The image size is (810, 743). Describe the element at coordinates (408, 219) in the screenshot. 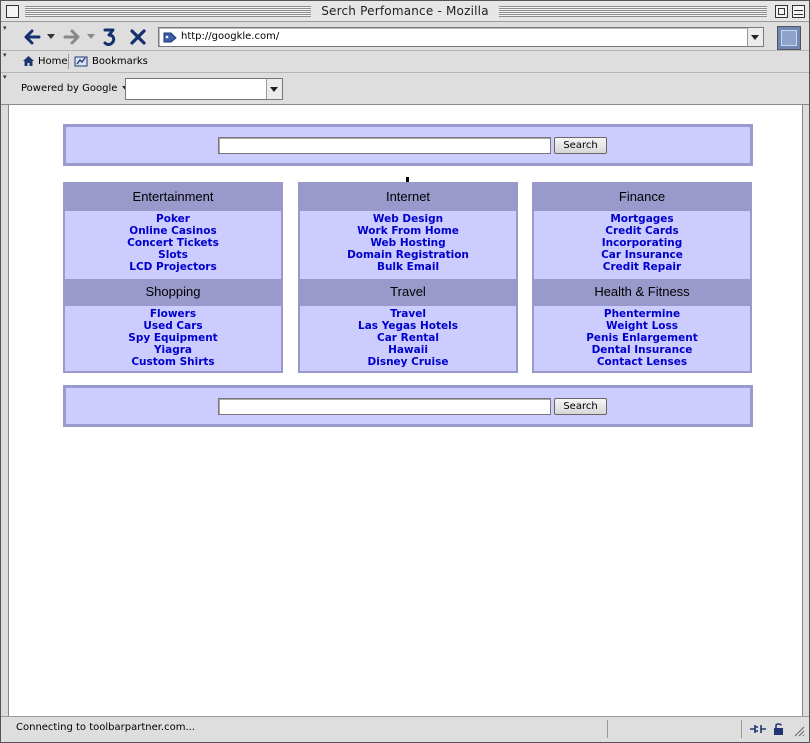

I see `category-link: Web Design` at that location.